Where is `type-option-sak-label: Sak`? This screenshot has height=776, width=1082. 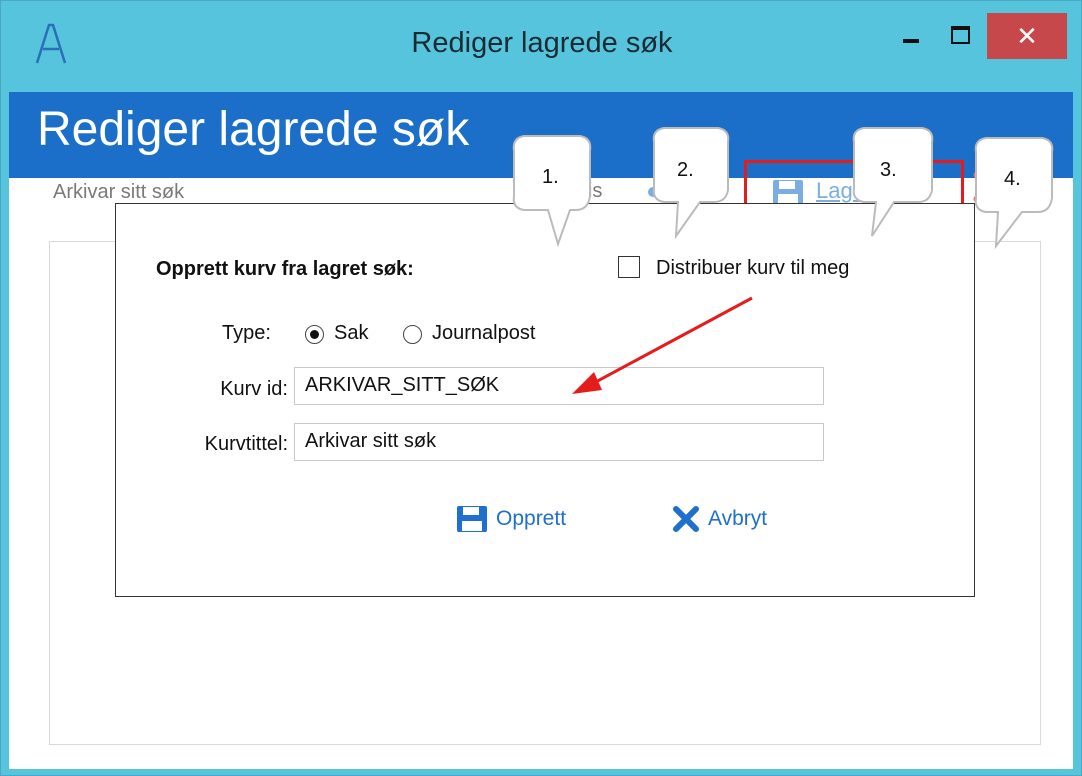
type-option-sak-label: Sak is located at coordinates (351, 333).